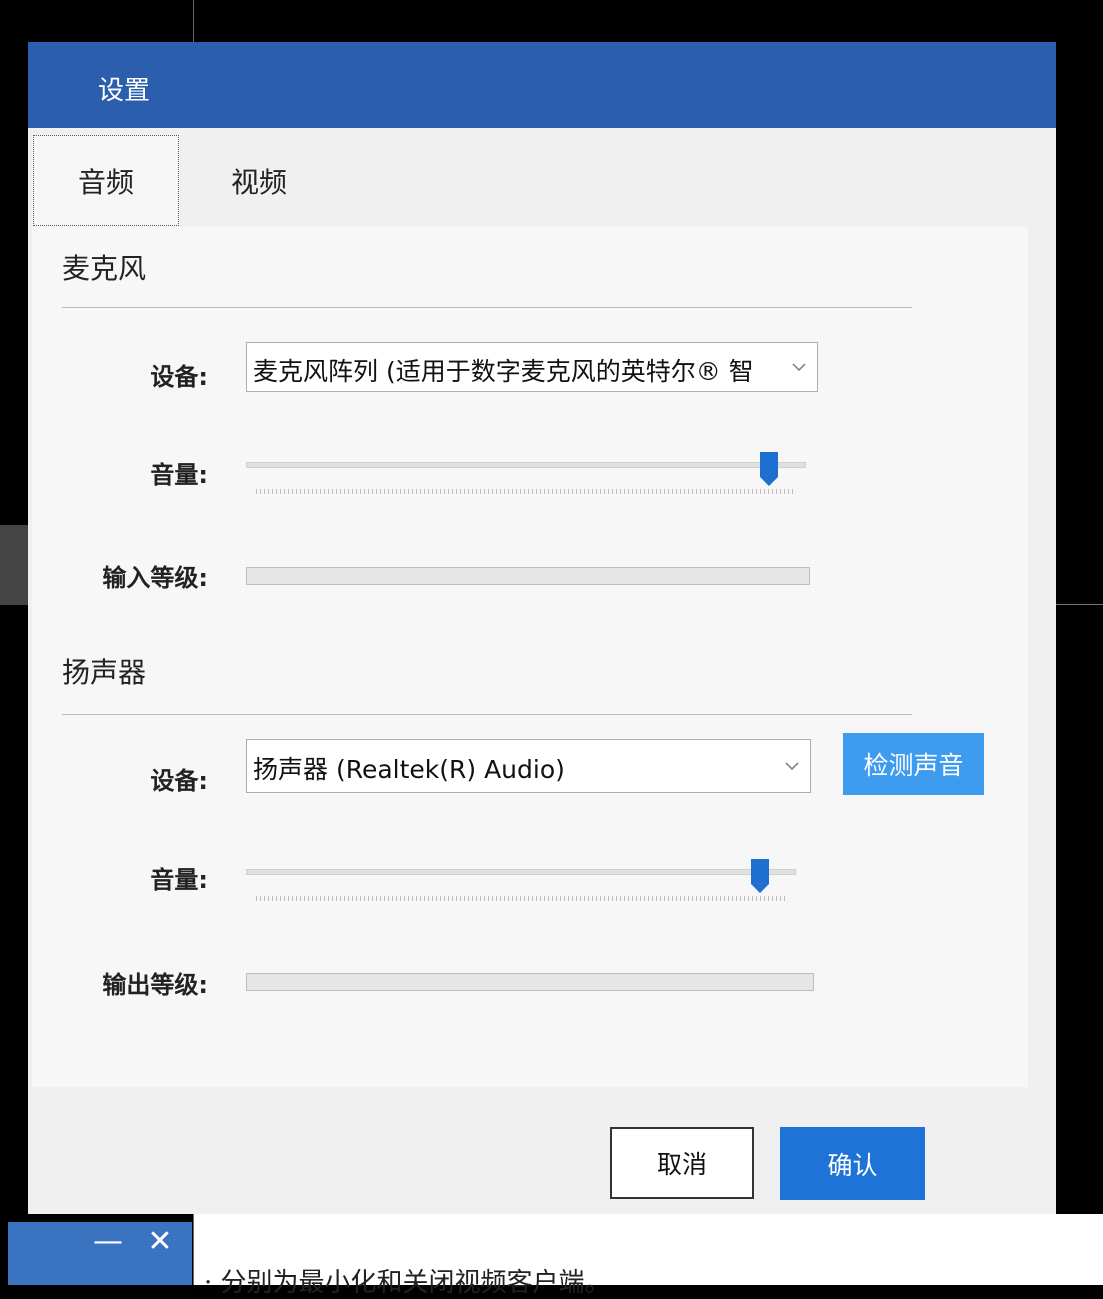 The width and height of the screenshot is (1103, 1299). What do you see at coordinates (913, 764) in the screenshot?
I see `test-sound-button: 检测声音` at bounding box center [913, 764].